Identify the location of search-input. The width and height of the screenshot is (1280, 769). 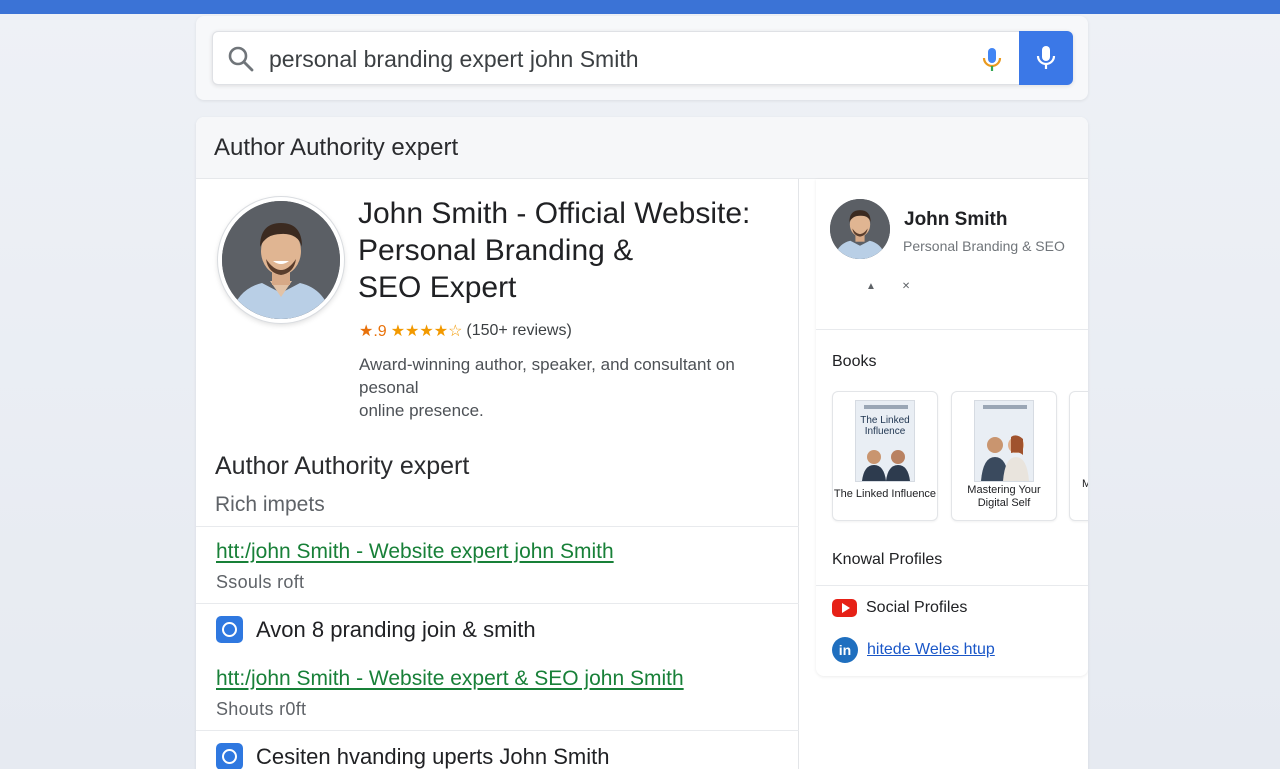
(619, 59).